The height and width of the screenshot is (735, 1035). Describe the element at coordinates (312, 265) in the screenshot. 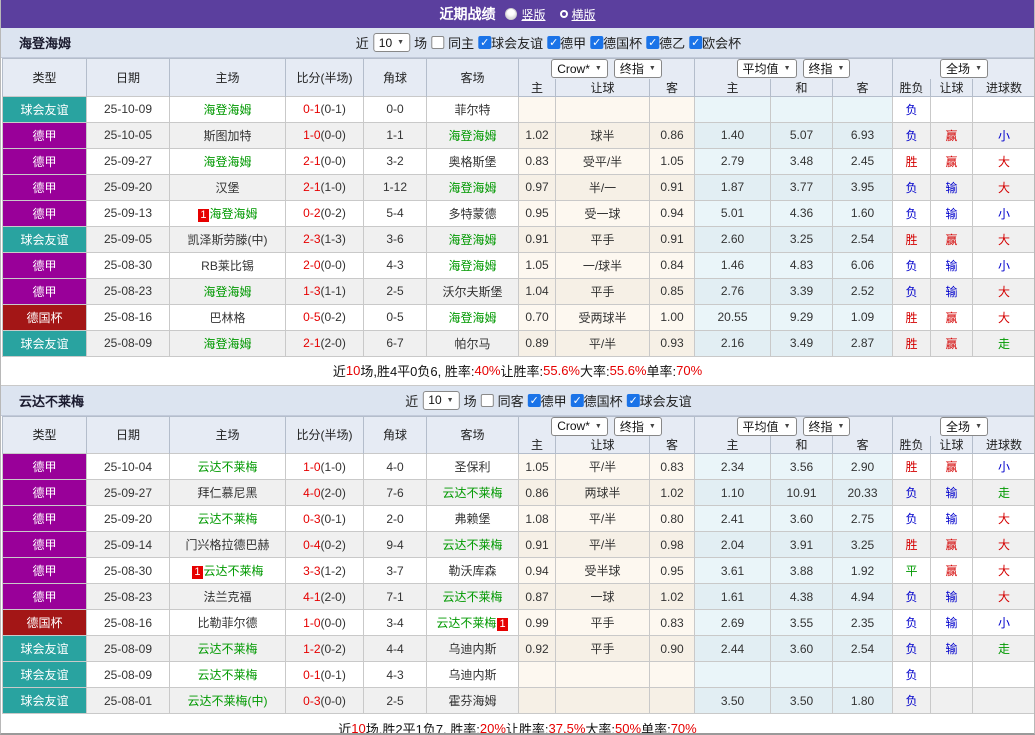

I see `fulltime-score: 2-0` at that location.